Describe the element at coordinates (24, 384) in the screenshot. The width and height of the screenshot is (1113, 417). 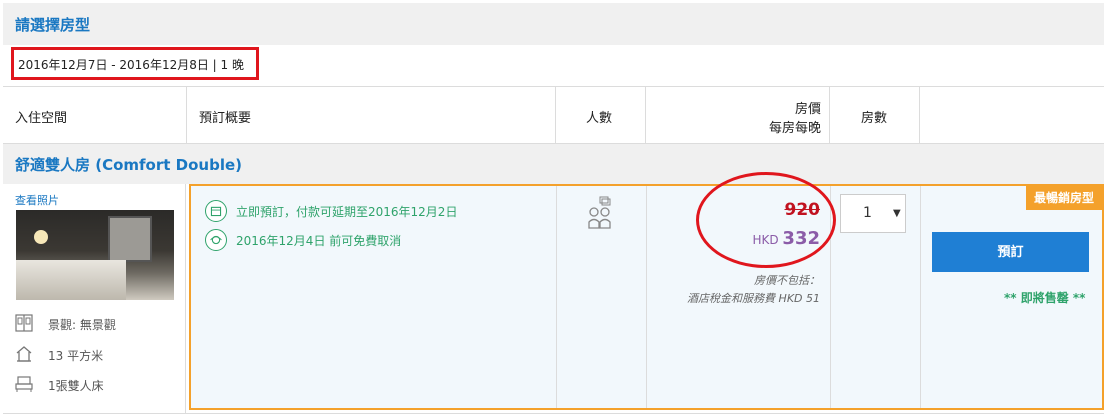
I see `bed-icon` at that location.